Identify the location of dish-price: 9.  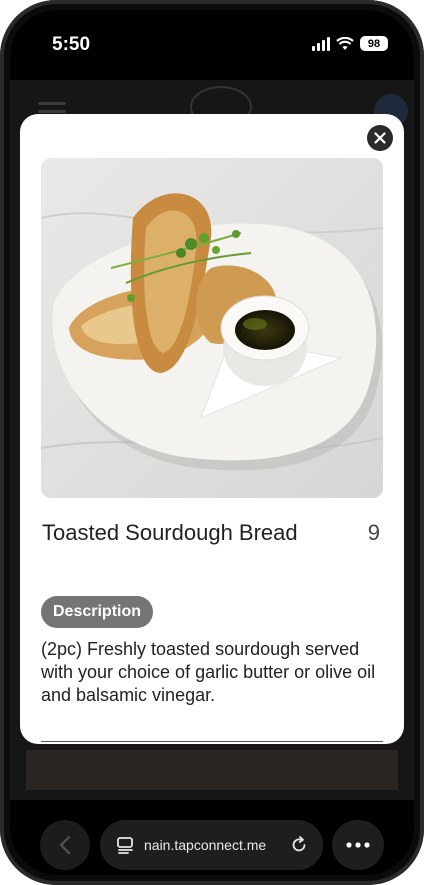
(373, 532).